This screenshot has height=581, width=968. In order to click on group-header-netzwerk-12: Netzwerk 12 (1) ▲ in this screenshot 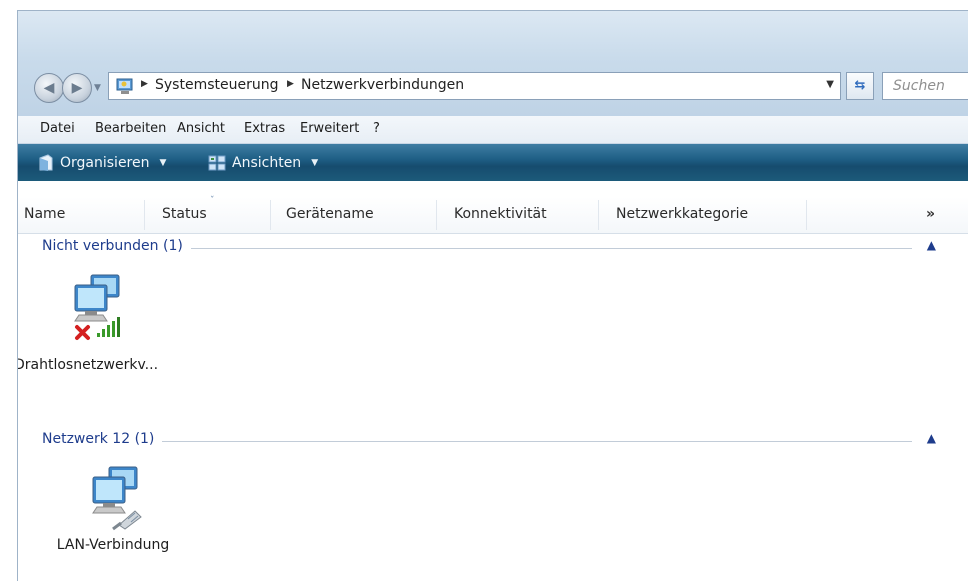, I will do `click(492, 441)`.